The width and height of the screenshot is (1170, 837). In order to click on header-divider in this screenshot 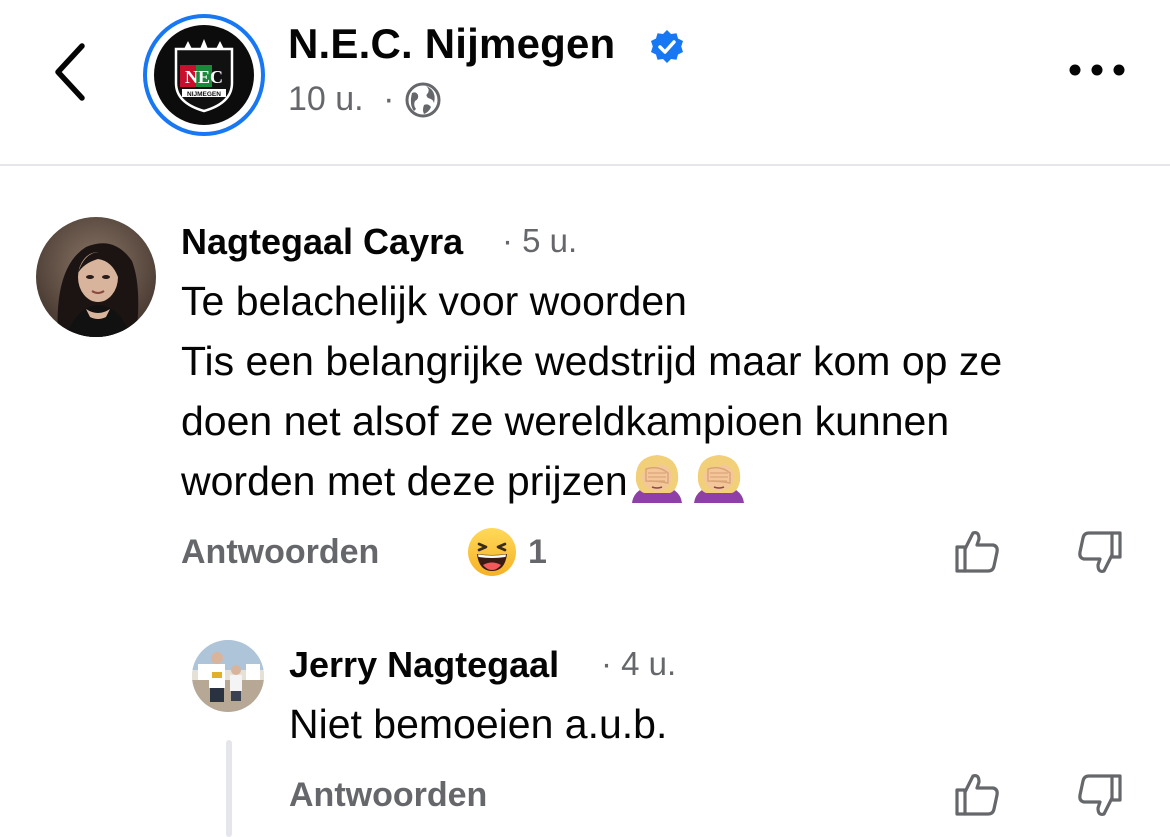, I will do `click(585, 165)`.